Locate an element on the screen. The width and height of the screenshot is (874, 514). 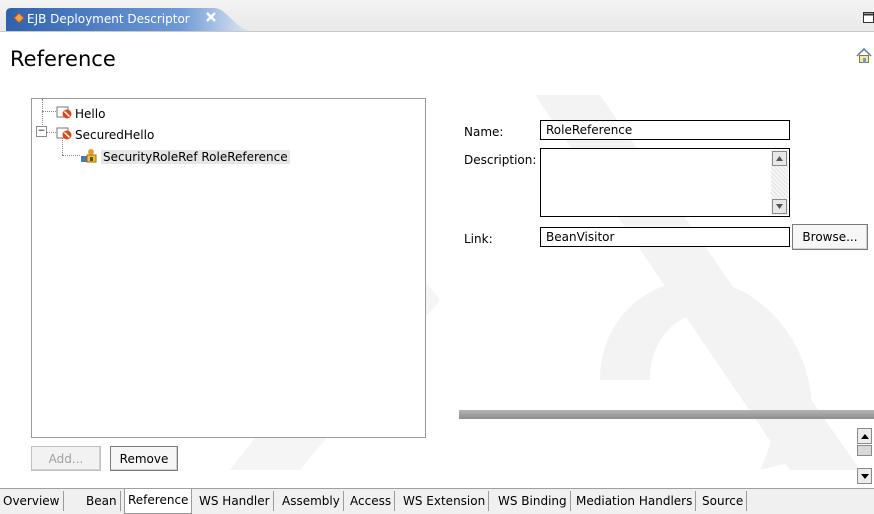
tab-mediation-handlers: Mediation Handlers is located at coordinates (635, 501).